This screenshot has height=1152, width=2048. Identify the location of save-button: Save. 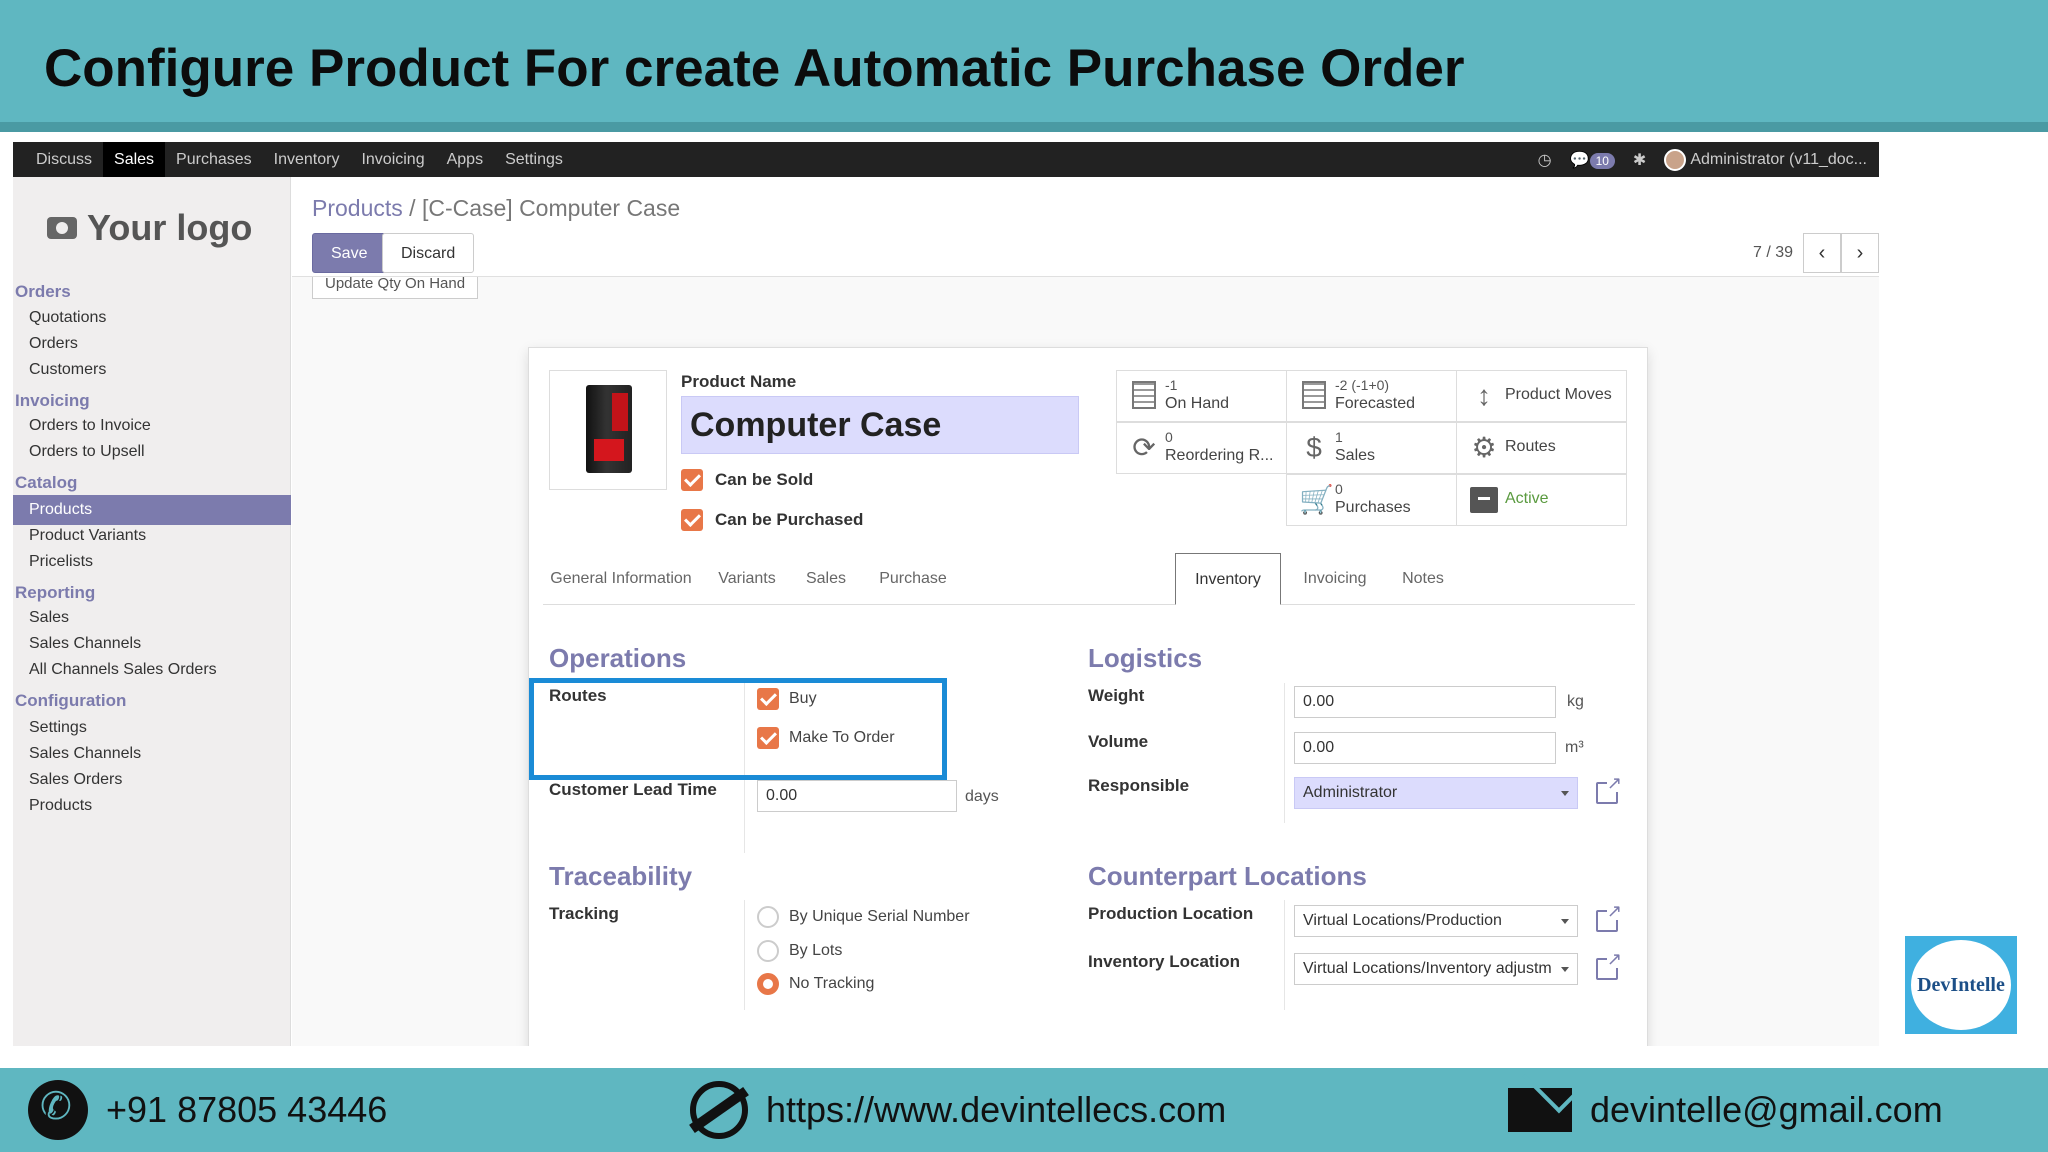
(349, 253).